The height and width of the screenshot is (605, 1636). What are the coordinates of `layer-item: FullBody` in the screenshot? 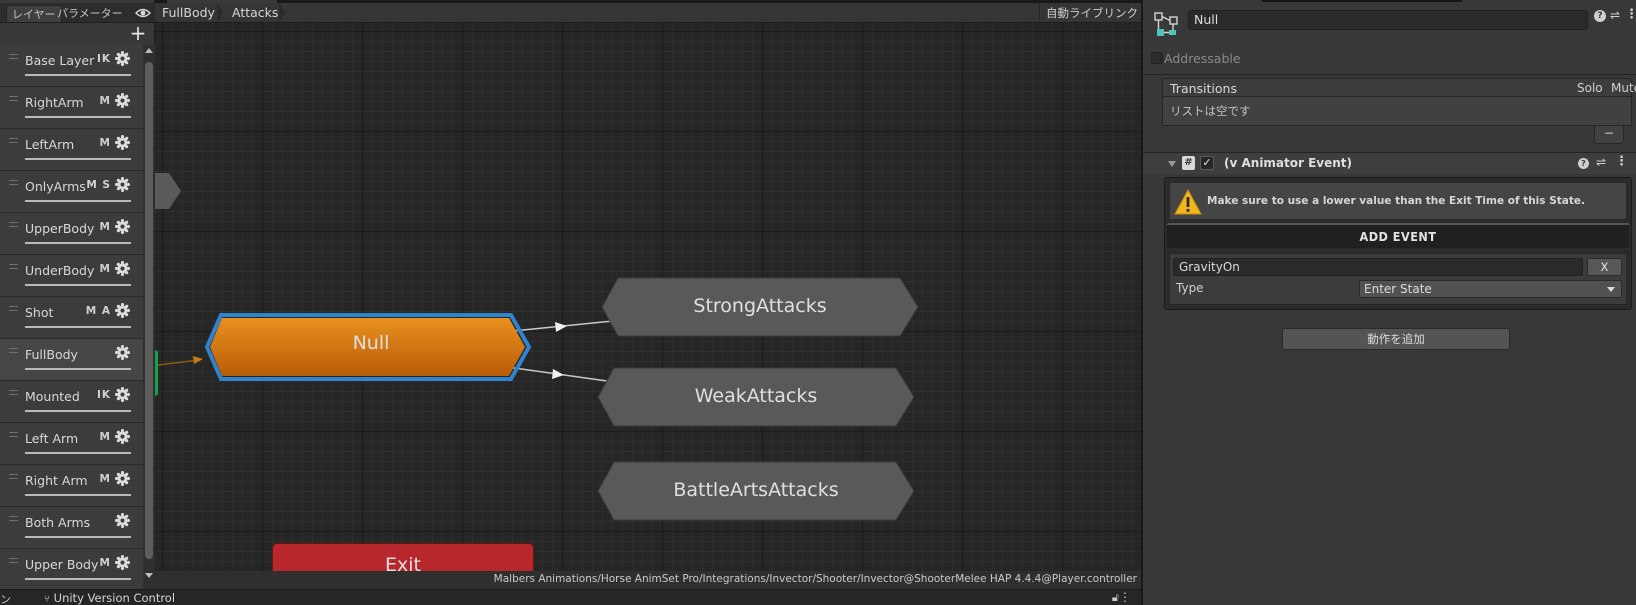 It's located at (71, 360).